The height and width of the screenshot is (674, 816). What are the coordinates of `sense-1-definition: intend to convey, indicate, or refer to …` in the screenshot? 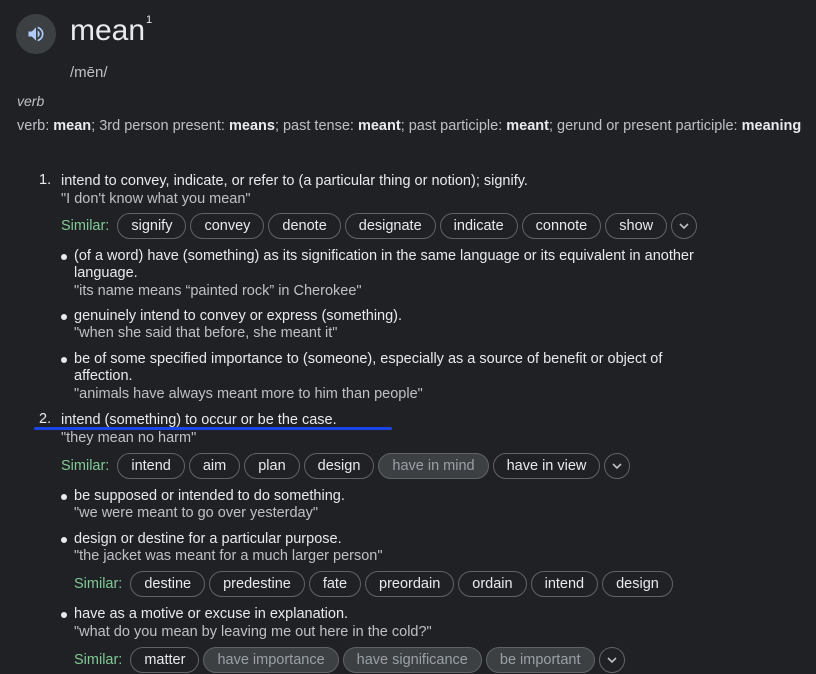 It's located at (294, 181).